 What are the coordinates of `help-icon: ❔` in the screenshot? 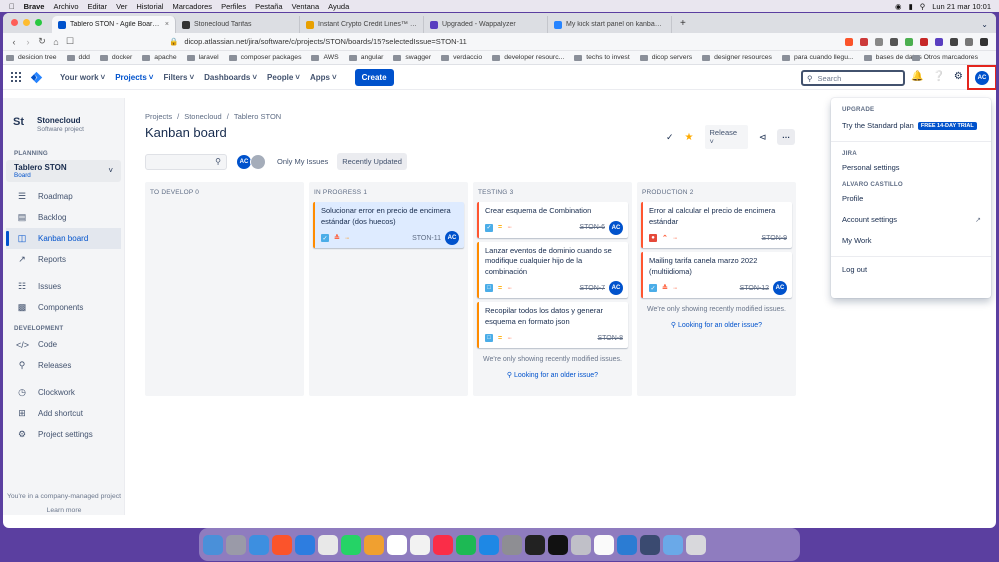 It's located at (938, 76).